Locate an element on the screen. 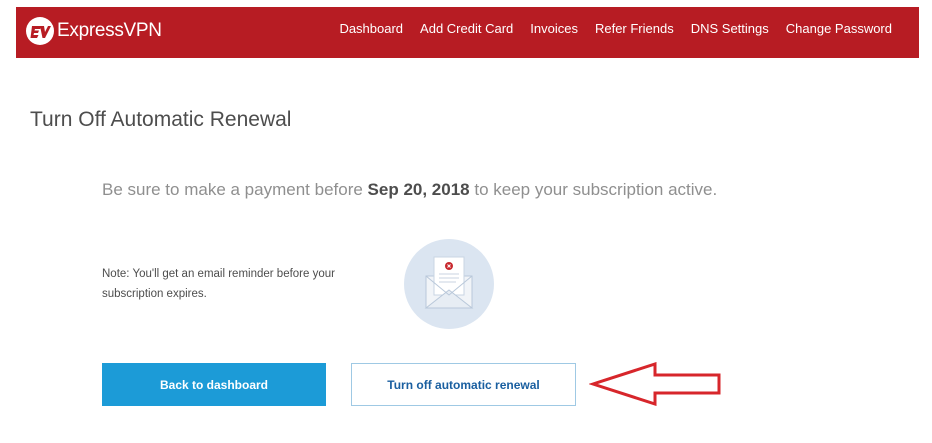  nav-refer-friends: Refer Friends is located at coordinates (634, 28).